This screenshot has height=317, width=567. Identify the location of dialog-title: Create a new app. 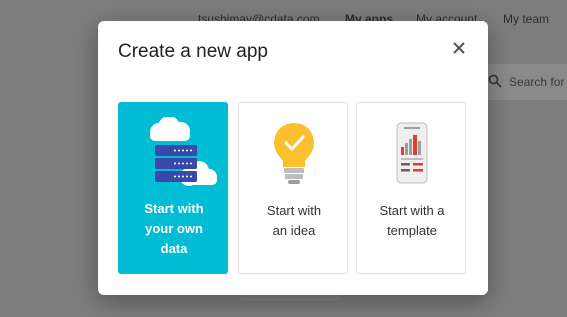
(193, 51).